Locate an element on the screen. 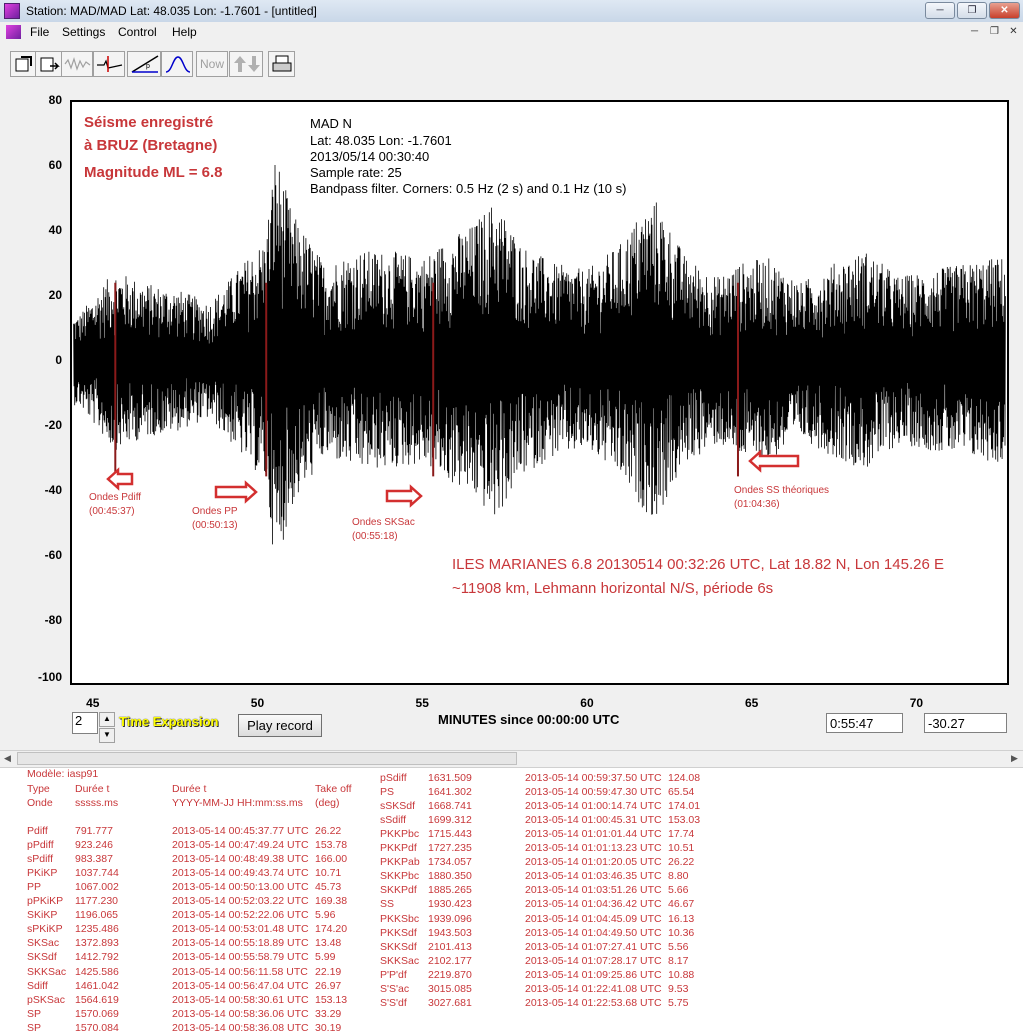 This screenshot has width=1023, height=1034. scroll-right-icon: ▶ is located at coordinates (1014, 758).